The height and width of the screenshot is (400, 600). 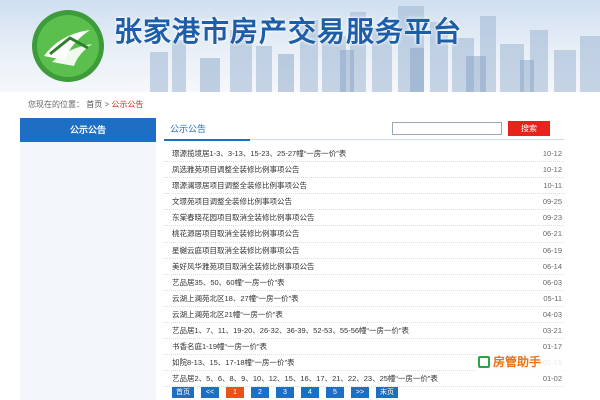 What do you see at coordinates (56, 104) in the screenshot?
I see `breadcrumb-prefix: 您现在的位置：` at bounding box center [56, 104].